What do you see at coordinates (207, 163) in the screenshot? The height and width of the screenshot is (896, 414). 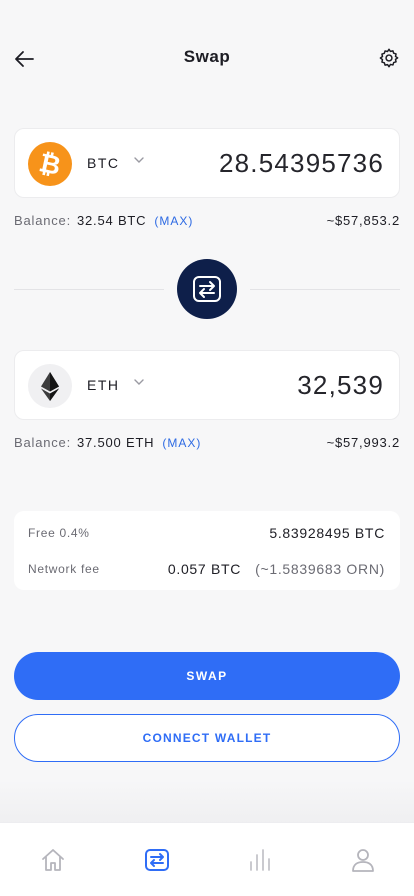 I see `from-token-card: ₿ BTC 28.54395736` at bounding box center [207, 163].